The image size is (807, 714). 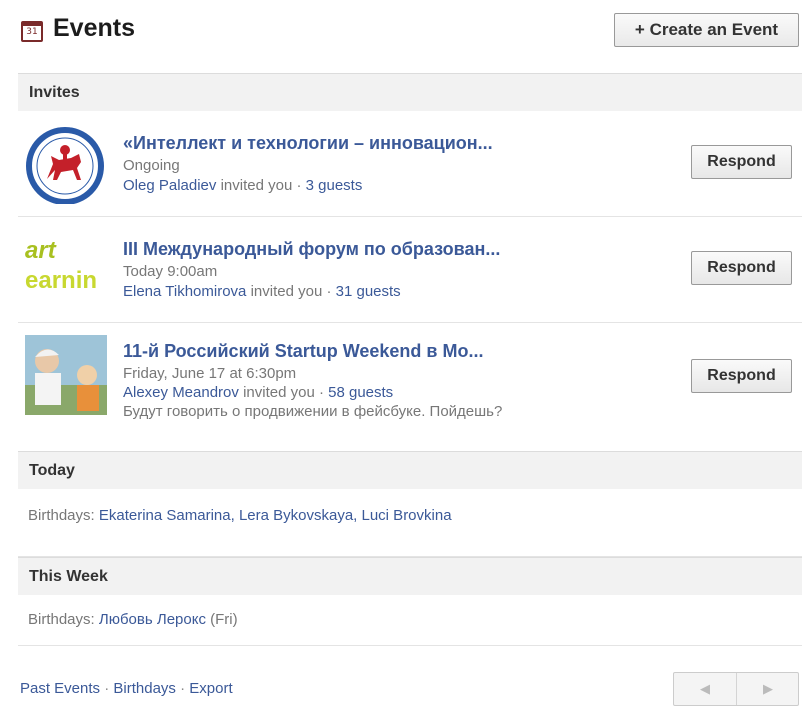 I want to click on event-invite-line: Oleg Paladiev invited you · 3 guests, so click(x=242, y=185).